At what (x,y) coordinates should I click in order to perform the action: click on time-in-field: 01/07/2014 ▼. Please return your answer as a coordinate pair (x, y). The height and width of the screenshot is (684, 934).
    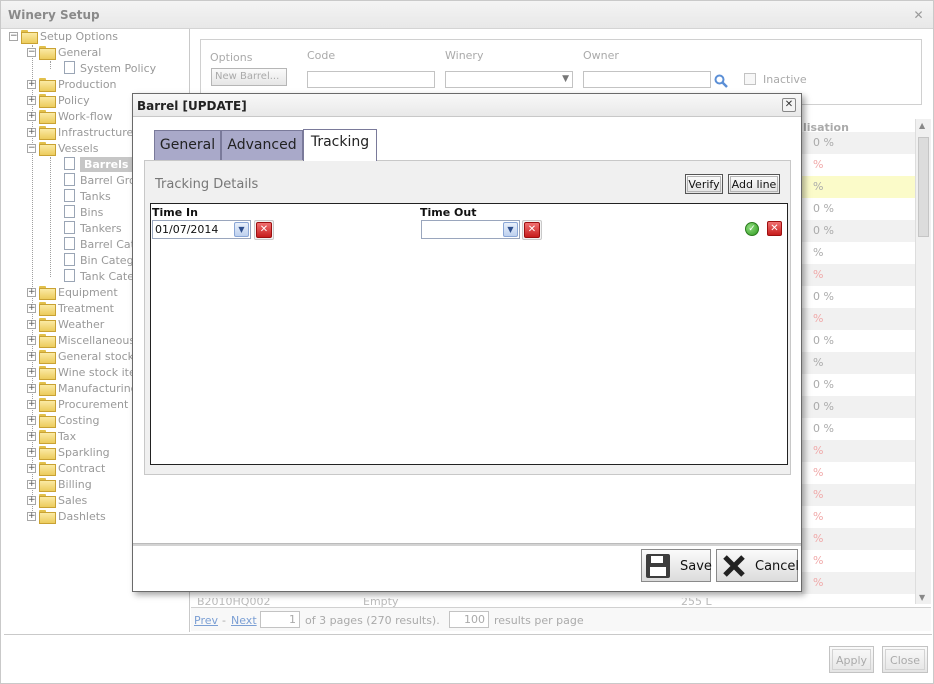
    Looking at the image, I should click on (201, 229).